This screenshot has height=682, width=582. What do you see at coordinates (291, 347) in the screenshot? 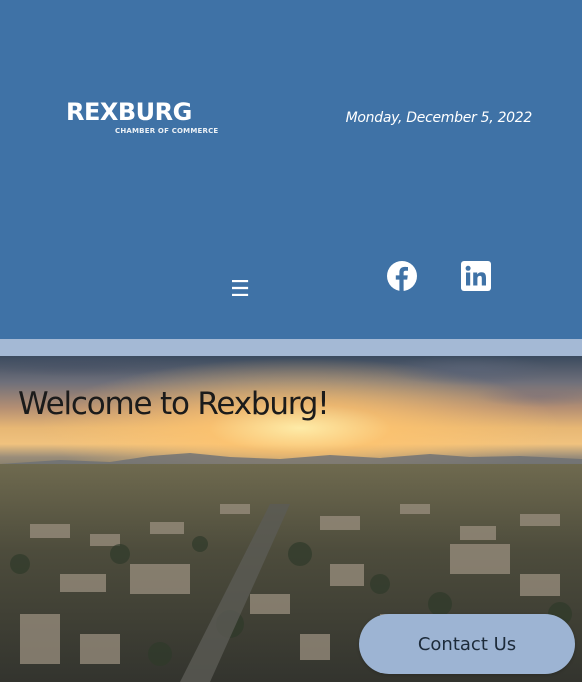
I see `header-divider` at bounding box center [291, 347].